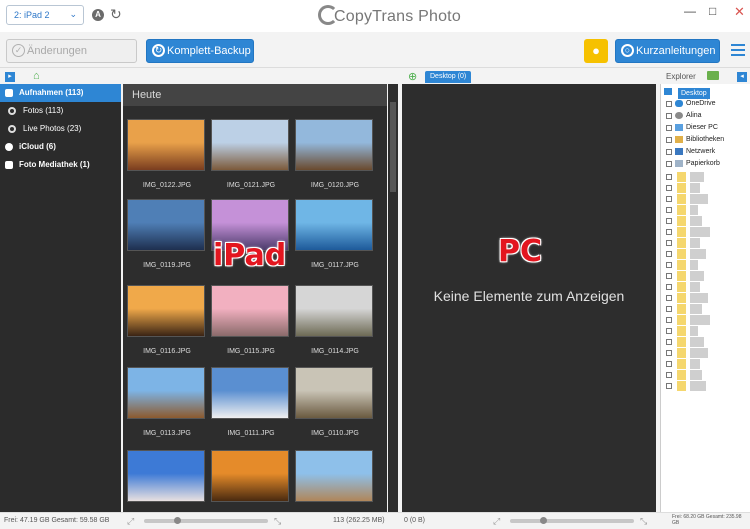  Describe the element at coordinates (255, 95) in the screenshot. I see `section-header: Heute` at that location.